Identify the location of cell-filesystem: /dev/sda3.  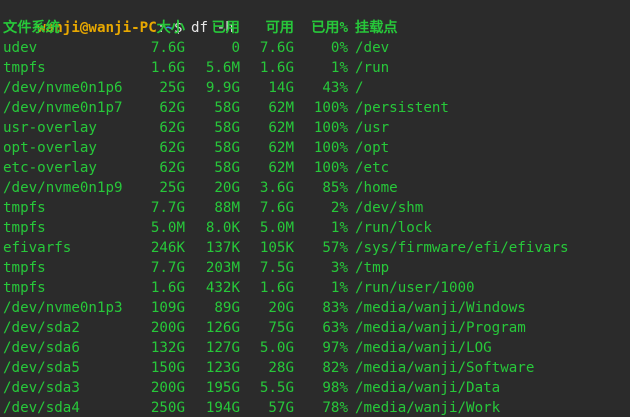
(41, 388).